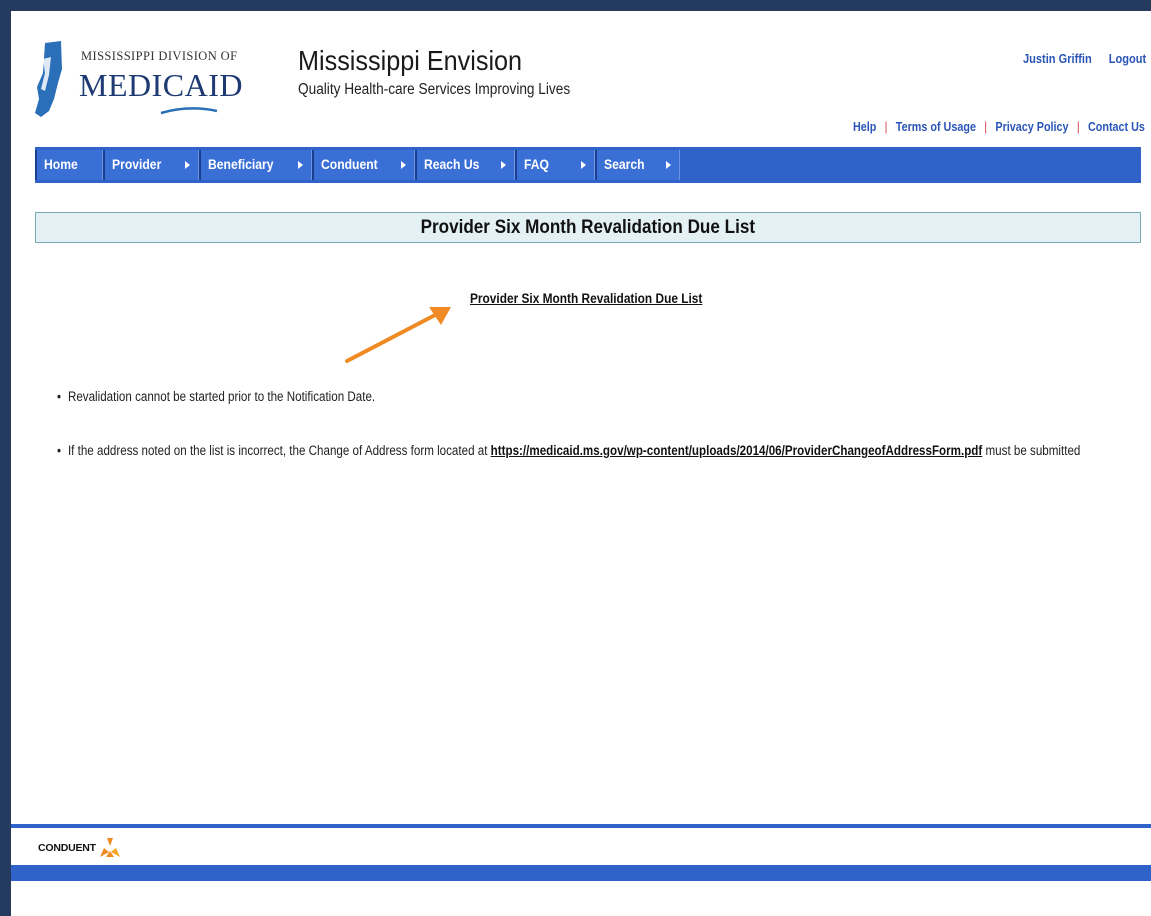 This screenshot has width=1151, height=916. I want to click on footer-band, so click(581, 873).